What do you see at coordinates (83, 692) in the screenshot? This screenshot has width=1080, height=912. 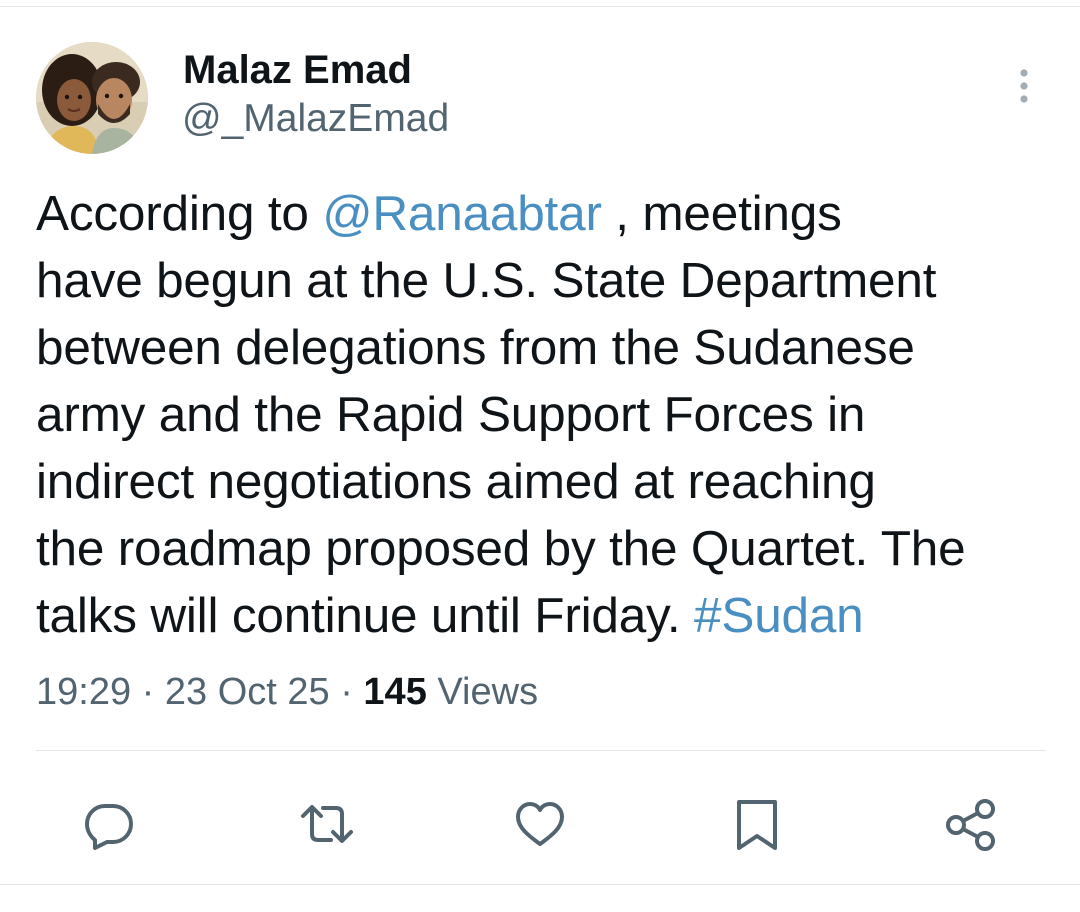 I see `tweet-time: 19:29` at bounding box center [83, 692].